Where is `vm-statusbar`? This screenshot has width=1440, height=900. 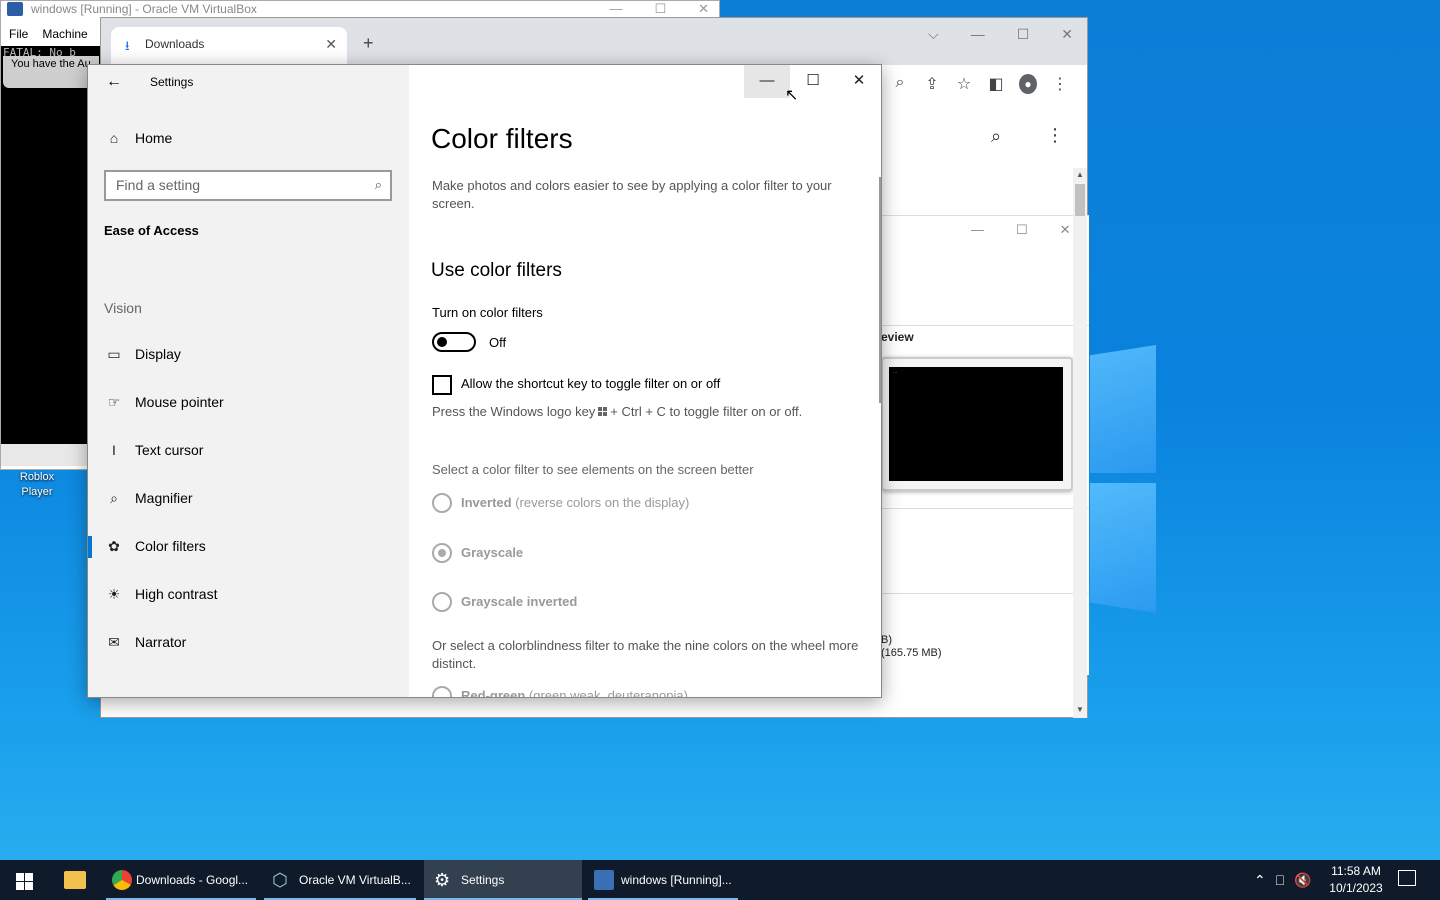
vm-statusbar is located at coordinates (51, 455).